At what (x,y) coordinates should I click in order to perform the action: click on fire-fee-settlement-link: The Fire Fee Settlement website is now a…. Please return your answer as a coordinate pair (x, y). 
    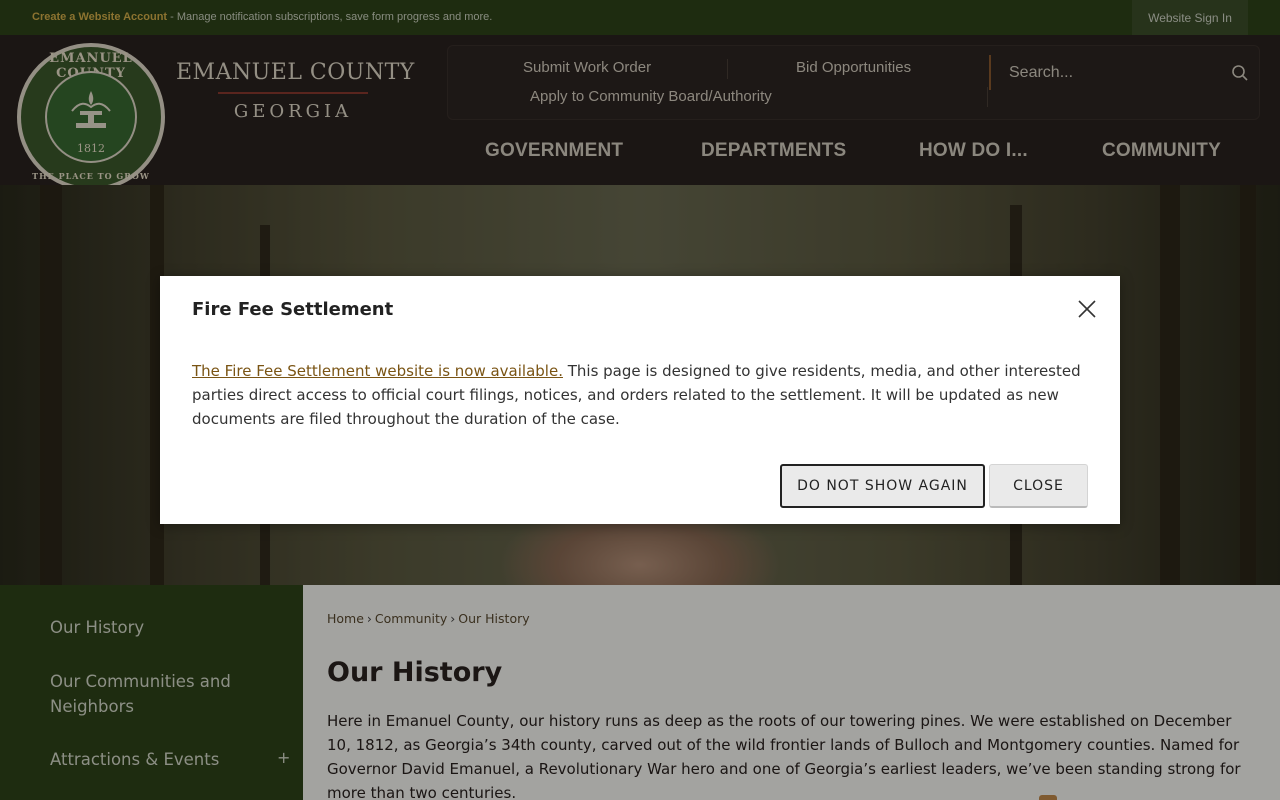
    Looking at the image, I should click on (377, 371).